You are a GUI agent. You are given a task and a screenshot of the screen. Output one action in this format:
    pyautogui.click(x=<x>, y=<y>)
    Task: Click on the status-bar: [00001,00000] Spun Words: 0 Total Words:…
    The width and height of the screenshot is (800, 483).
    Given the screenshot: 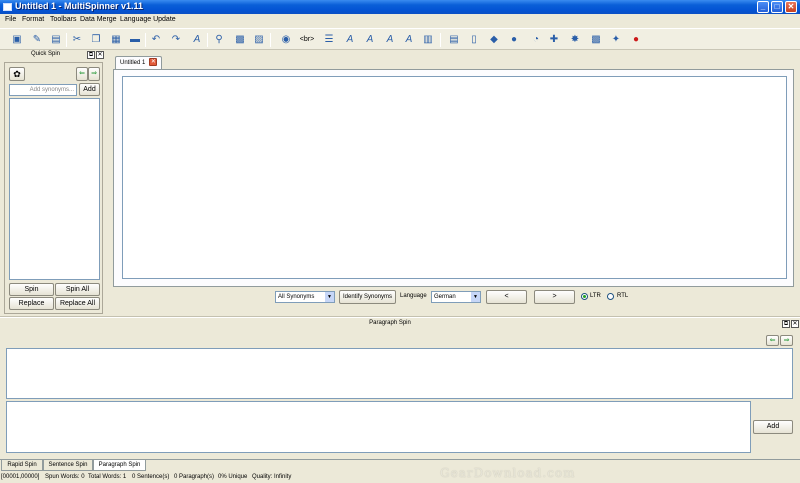 What is the action you would take?
    pyautogui.click(x=400, y=477)
    